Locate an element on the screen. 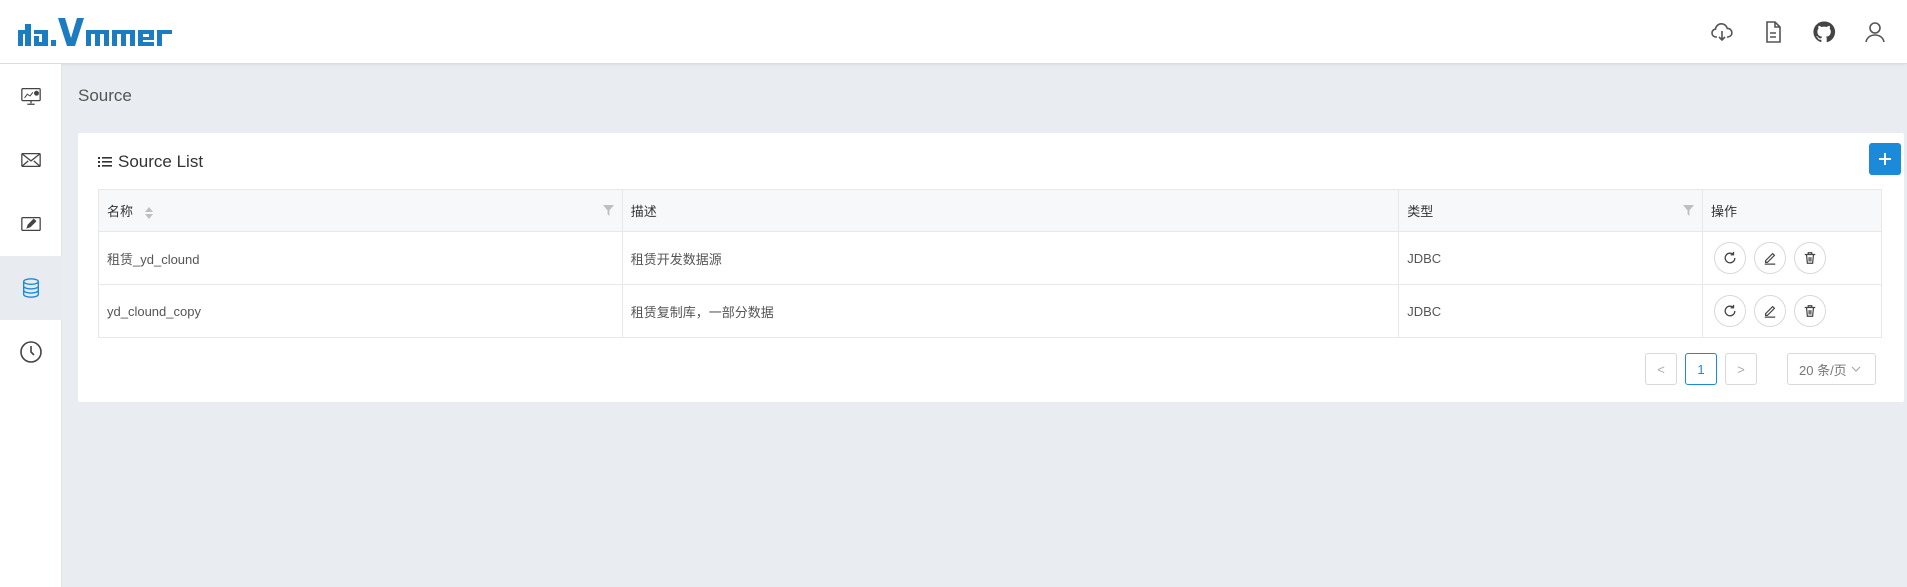 Image resolution: width=1907 pixels, height=587 pixels. sidebar-item-dashboard is located at coordinates (31, 96).